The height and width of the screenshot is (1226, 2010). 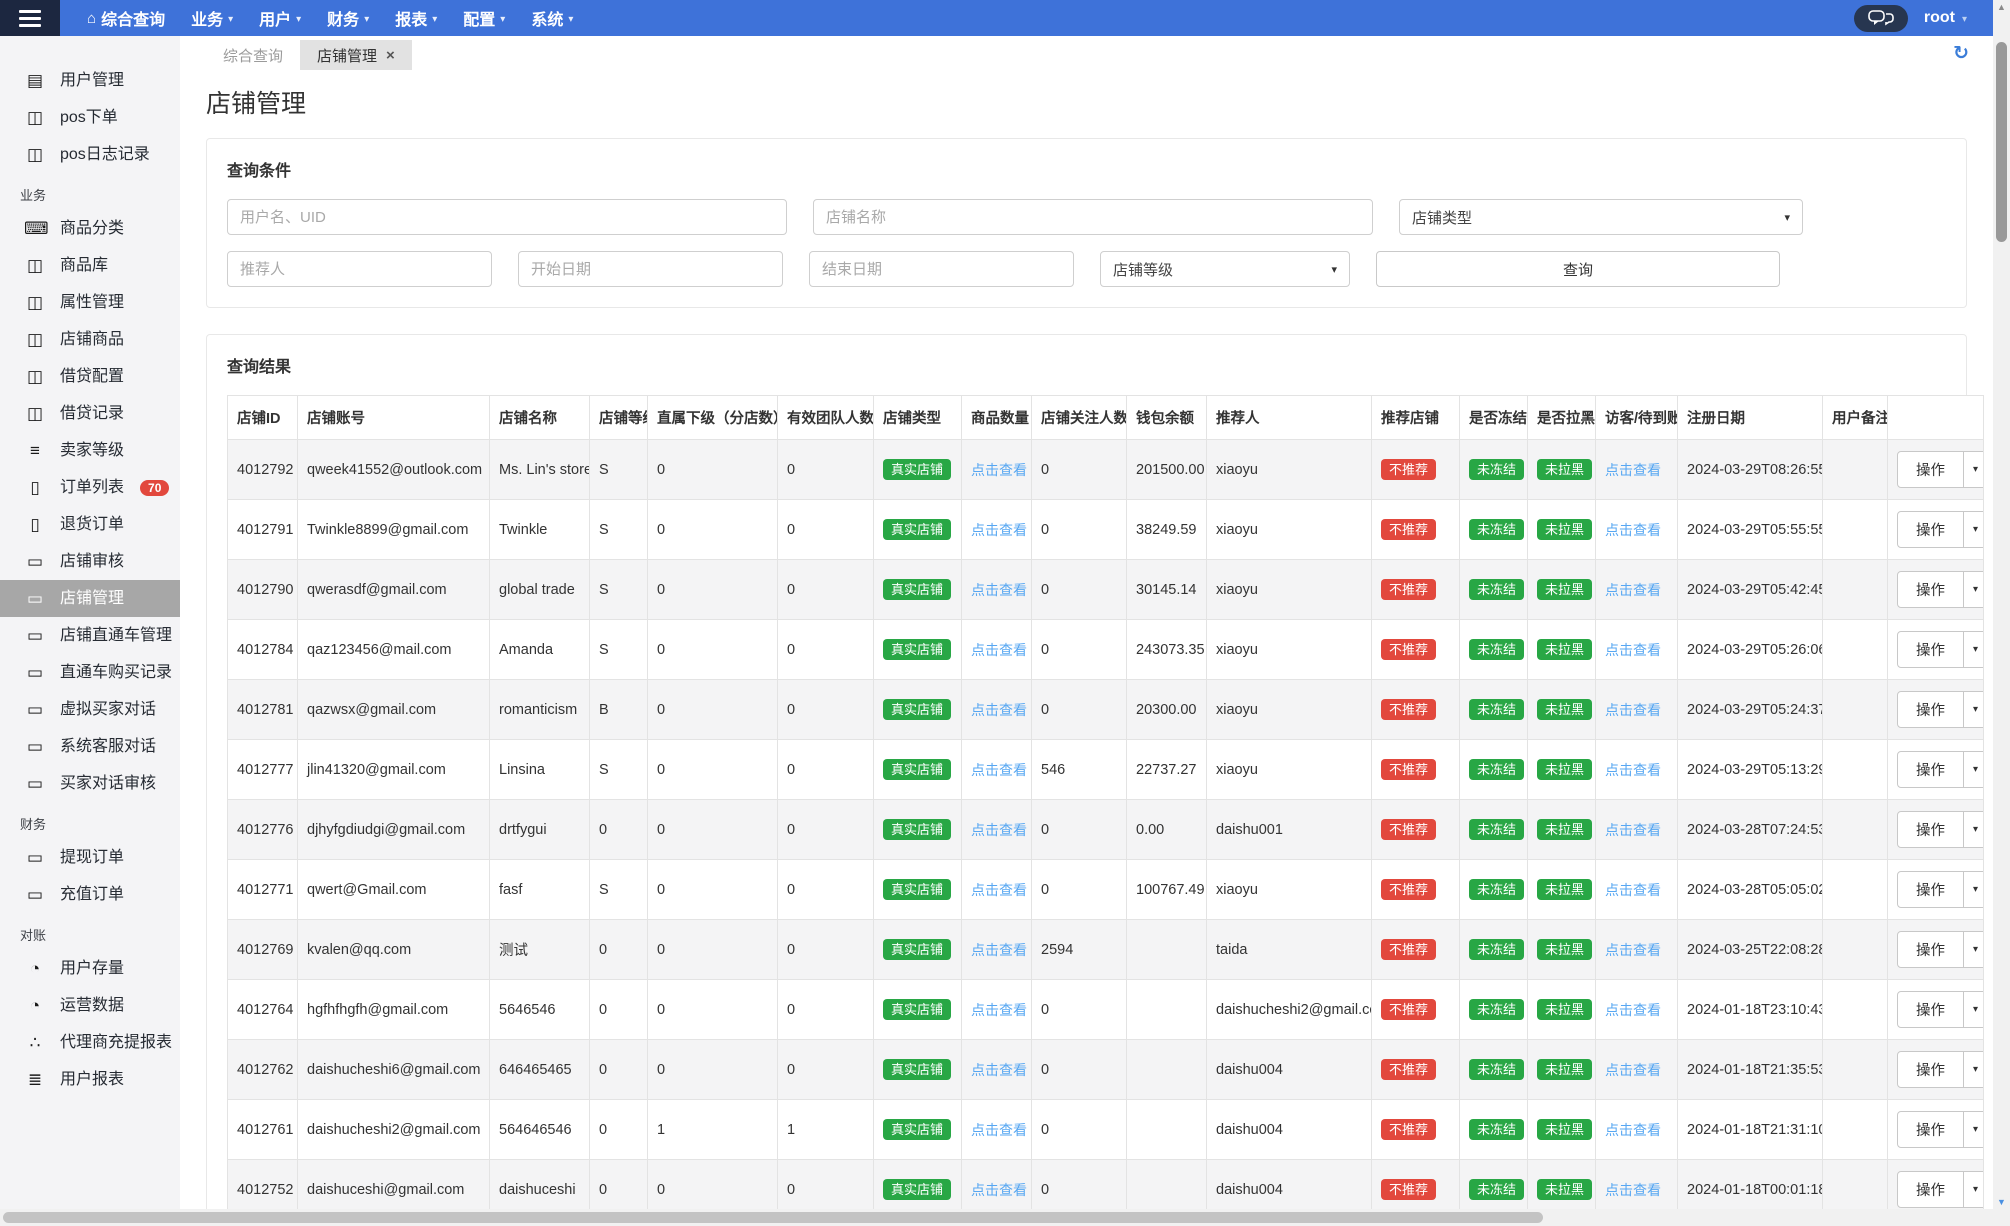 I want to click on sidebar-item: ▭ 买家对话审核, so click(x=90, y=783).